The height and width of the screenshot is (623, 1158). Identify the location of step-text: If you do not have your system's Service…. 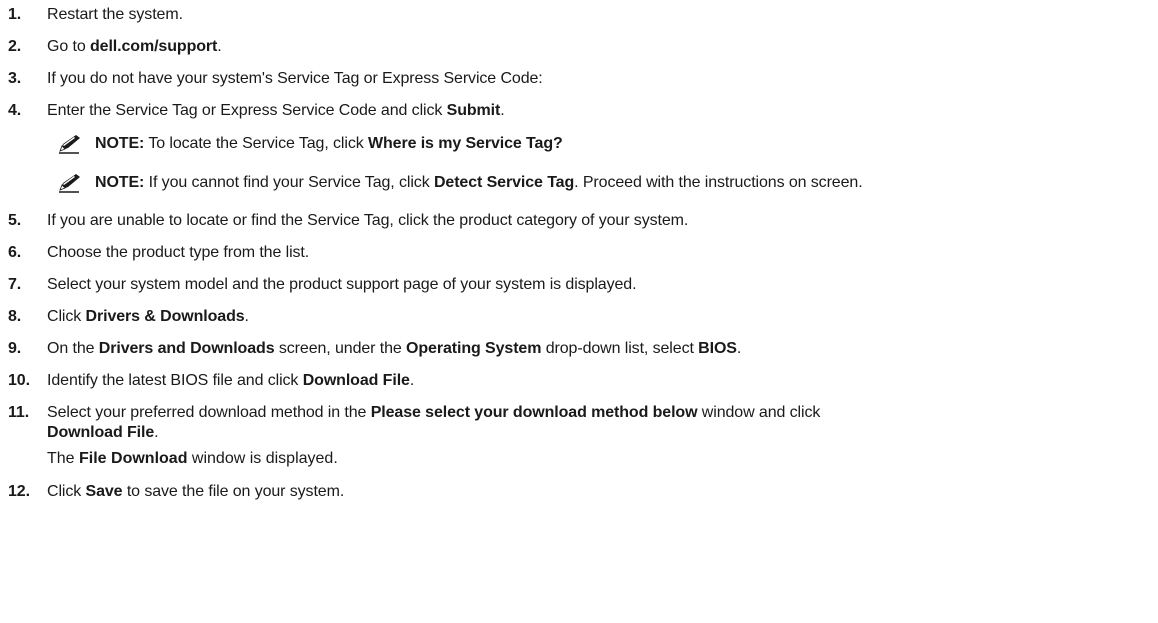
(602, 79).